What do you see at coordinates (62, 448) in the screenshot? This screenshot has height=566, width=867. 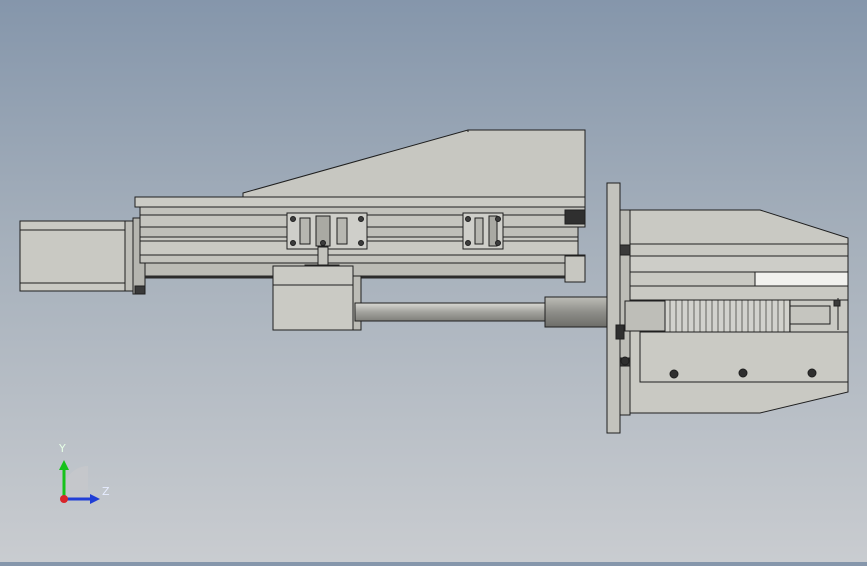 I see `y-axis-label: Y` at bounding box center [62, 448].